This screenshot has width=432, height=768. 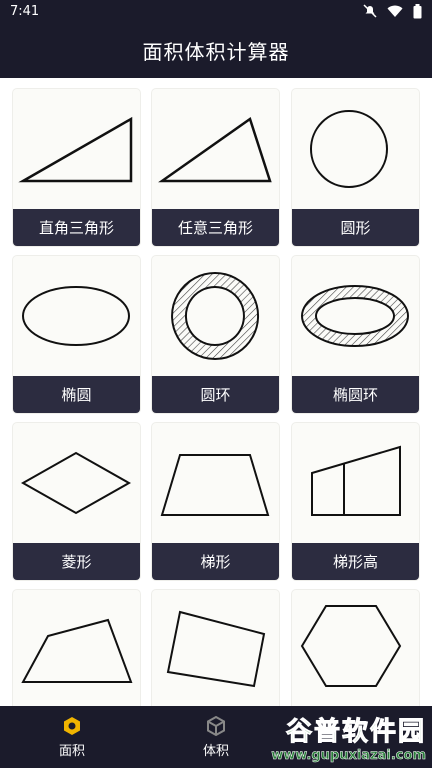 I want to click on shape-card-ring: 圆环, so click(x=215, y=334).